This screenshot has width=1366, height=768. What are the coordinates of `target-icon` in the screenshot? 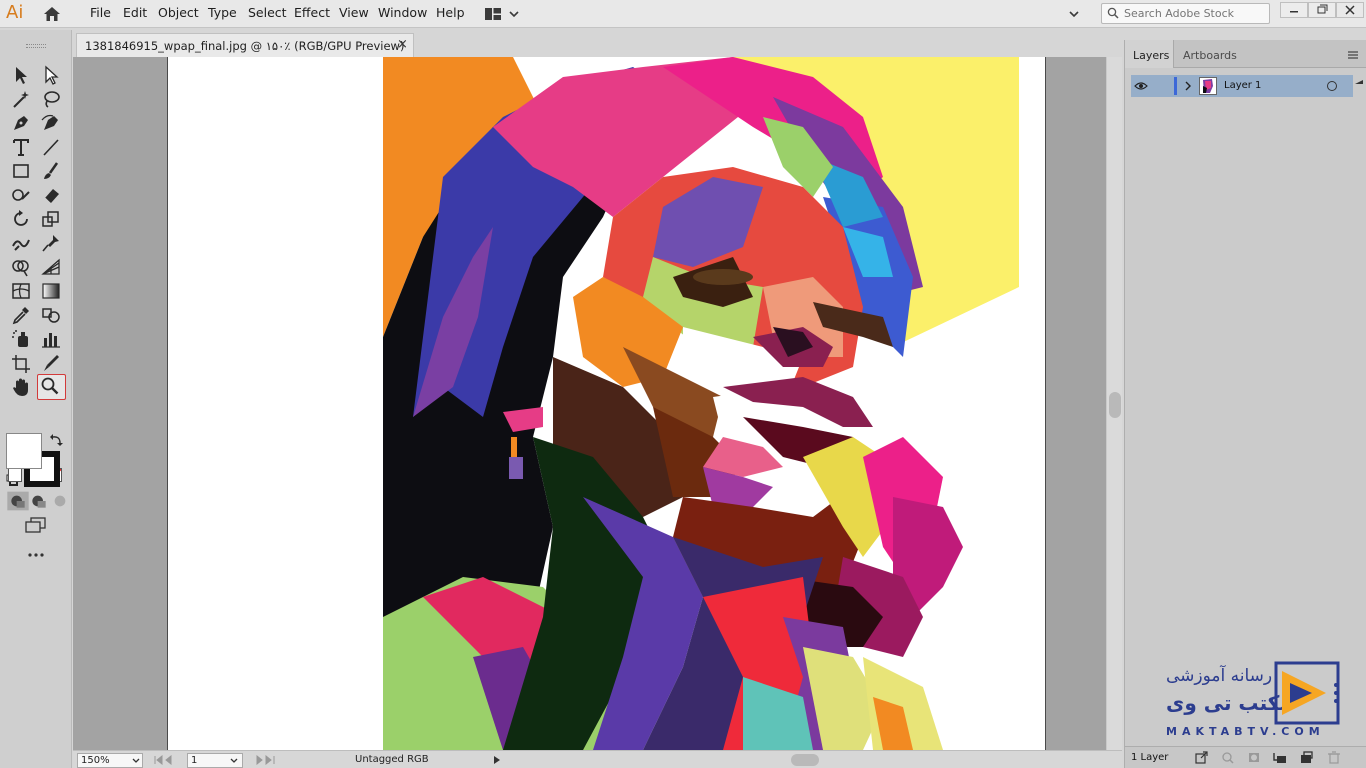 It's located at (1332, 86).